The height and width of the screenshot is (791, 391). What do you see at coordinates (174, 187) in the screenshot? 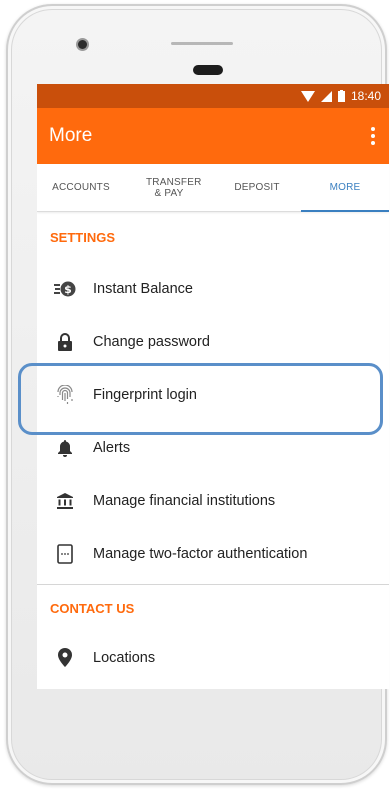
I see `tab-transfer-pay-label: TRANSFER & PAY` at bounding box center [174, 187].